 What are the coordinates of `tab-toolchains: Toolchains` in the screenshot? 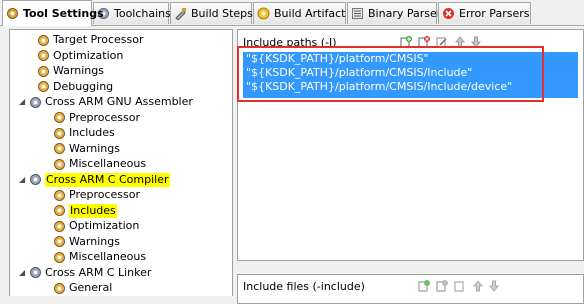 It's located at (132, 13).